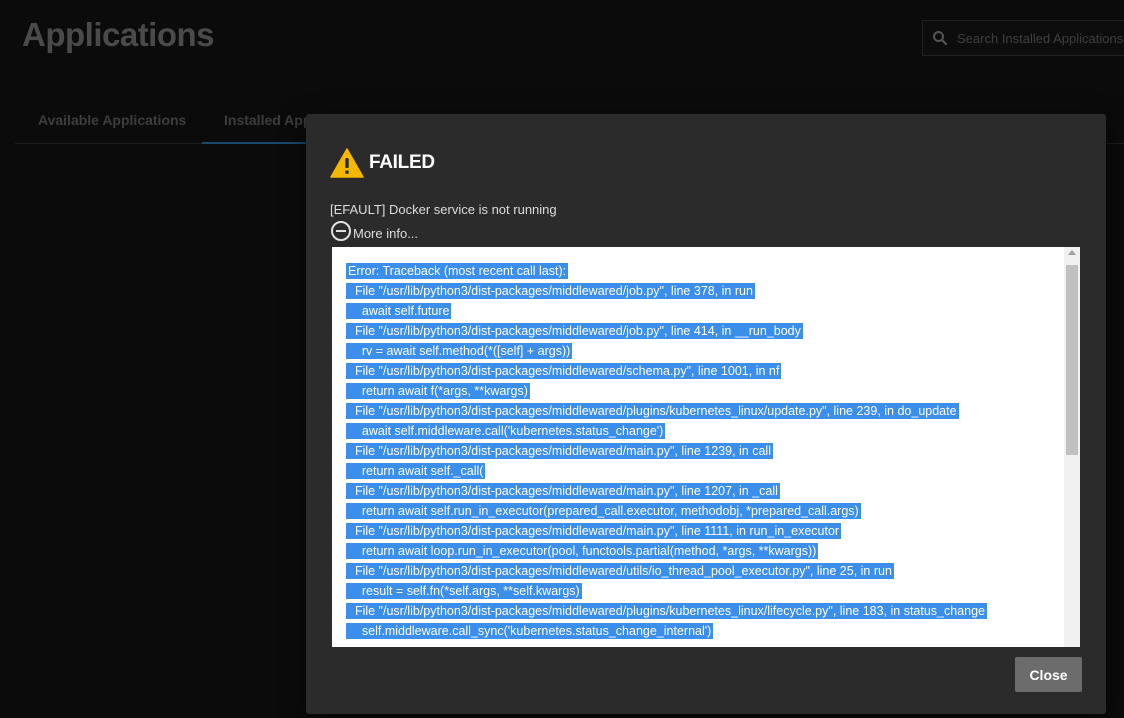  I want to click on dialog-header: FAILED, so click(382, 163).